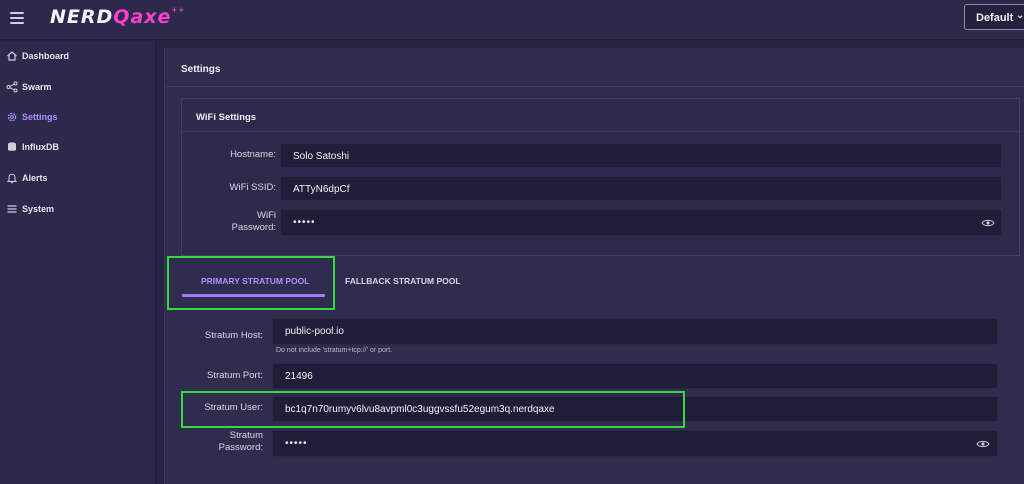 The image size is (1024, 484). I want to click on hostname-input: Solo Satoshi, so click(641, 155).